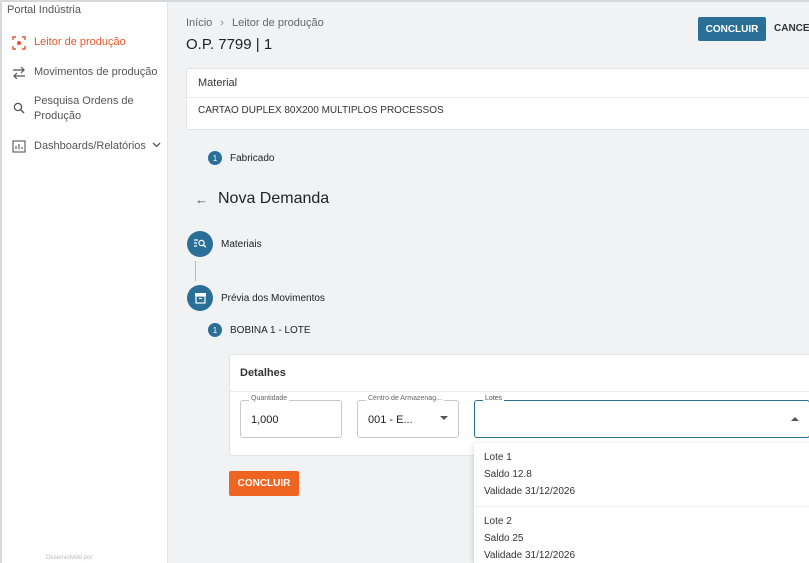 The image size is (809, 563). I want to click on materials-search-icon, so click(200, 244).